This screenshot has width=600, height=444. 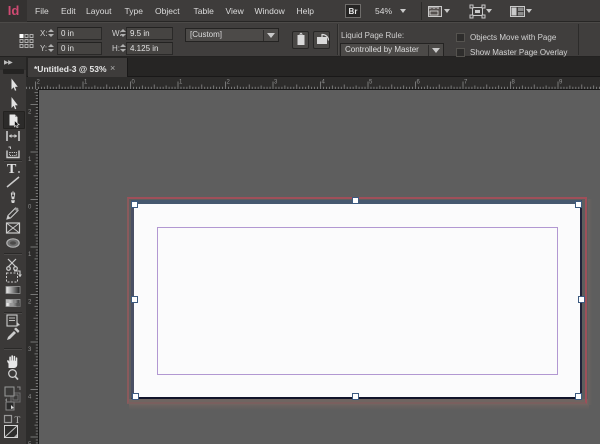 I want to click on svg-text: T, so click(x=18, y=420).